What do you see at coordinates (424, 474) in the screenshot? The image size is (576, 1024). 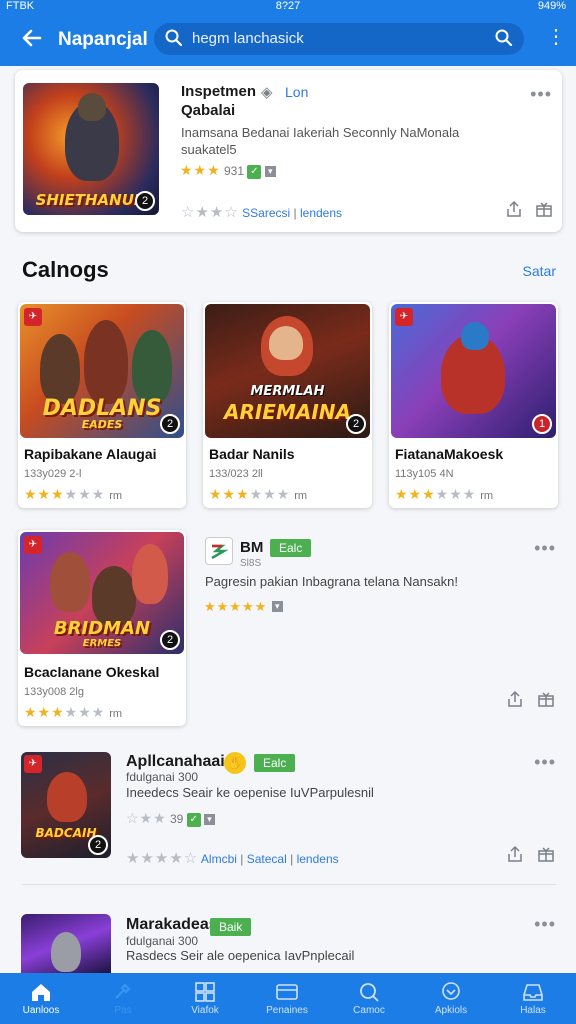 I see `grid-item-meta: 113y105 4N` at bounding box center [424, 474].